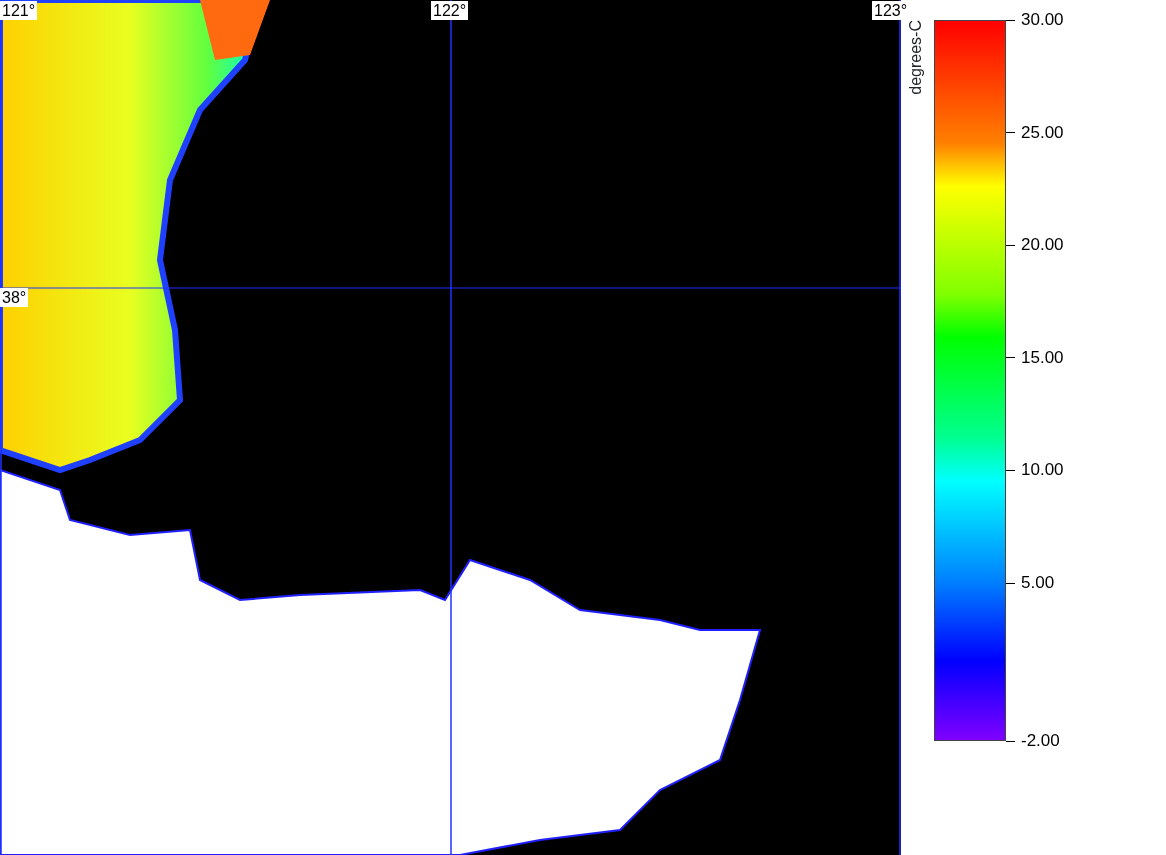 This screenshot has height=855, width=1166. What do you see at coordinates (1042, 357) in the screenshot?
I see `colorbar-tick-label: 15.00` at bounding box center [1042, 357].